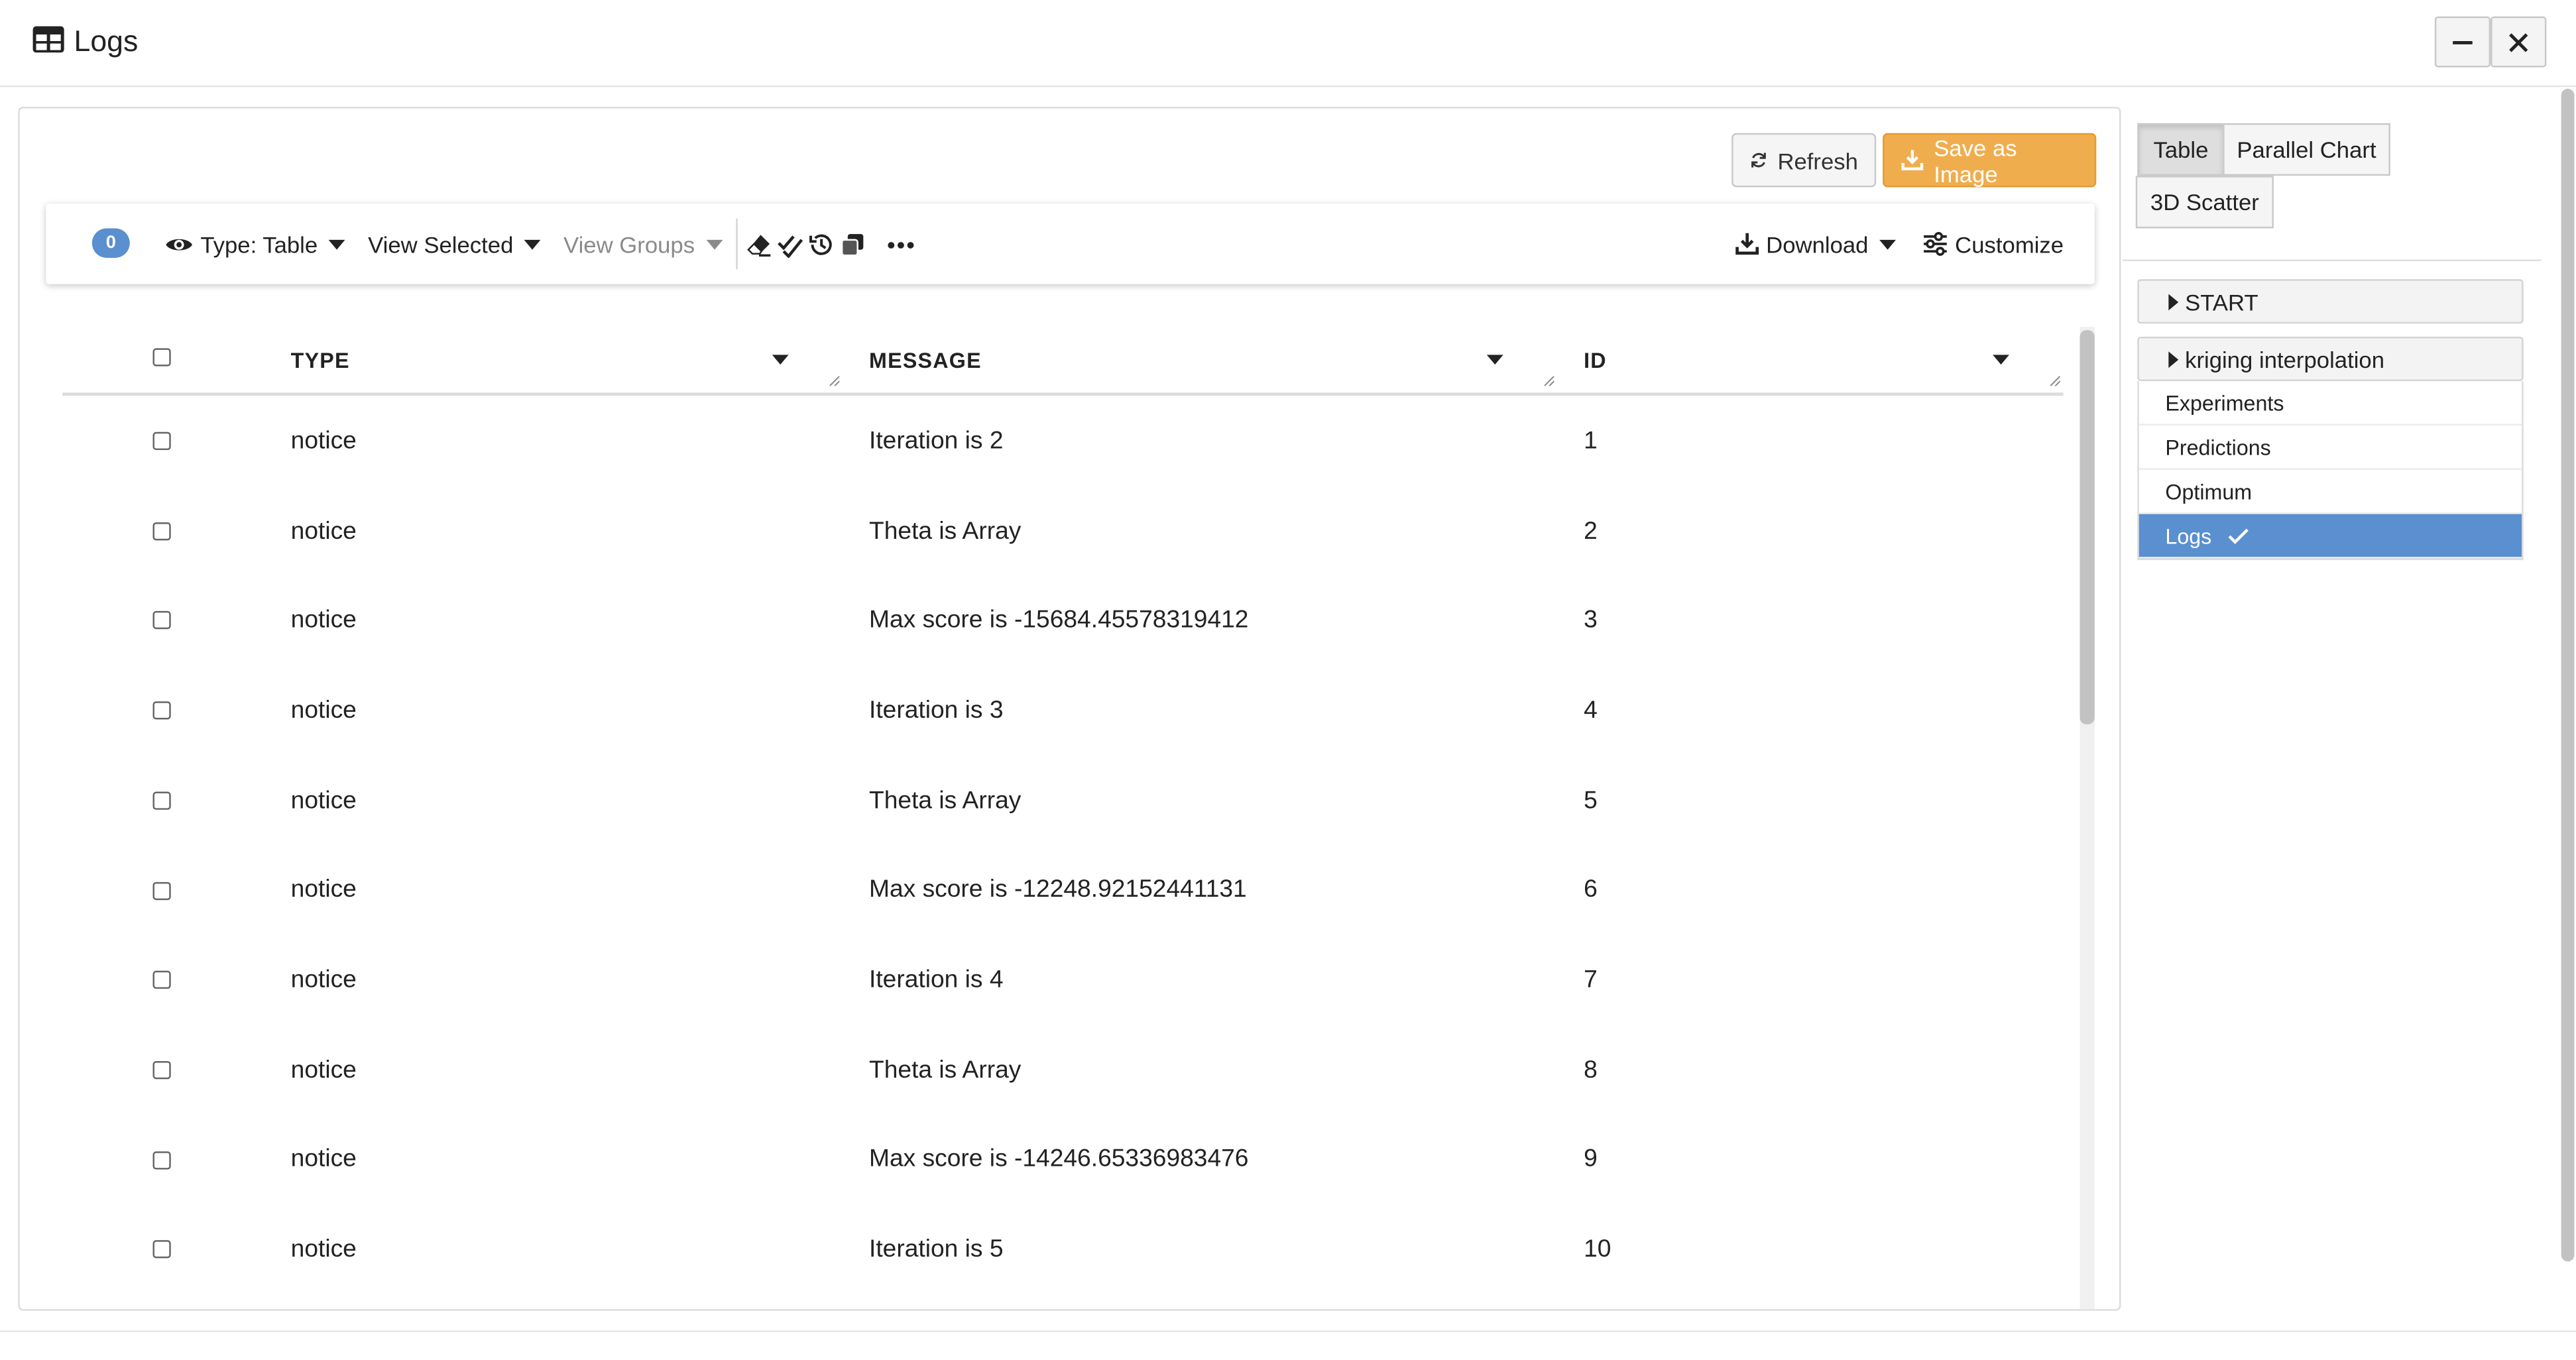 The width and height of the screenshot is (2576, 1360). I want to click on type-dropdown: Type: Table, so click(255, 243).